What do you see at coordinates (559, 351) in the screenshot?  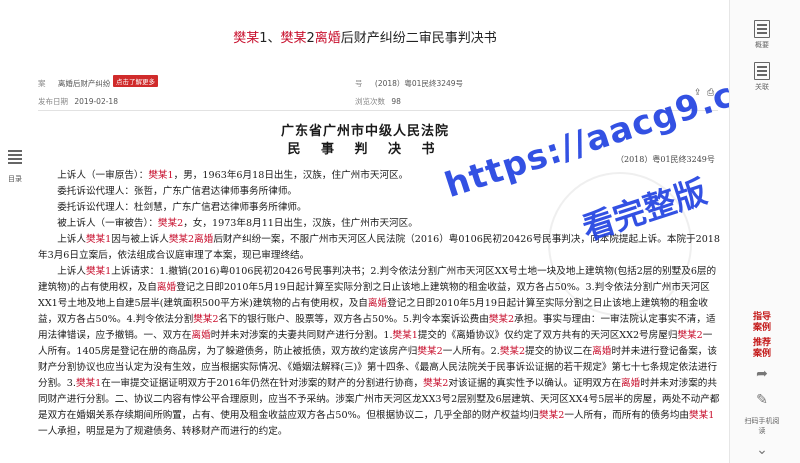 I see `text-run: 提交的协议二在` at bounding box center [559, 351].